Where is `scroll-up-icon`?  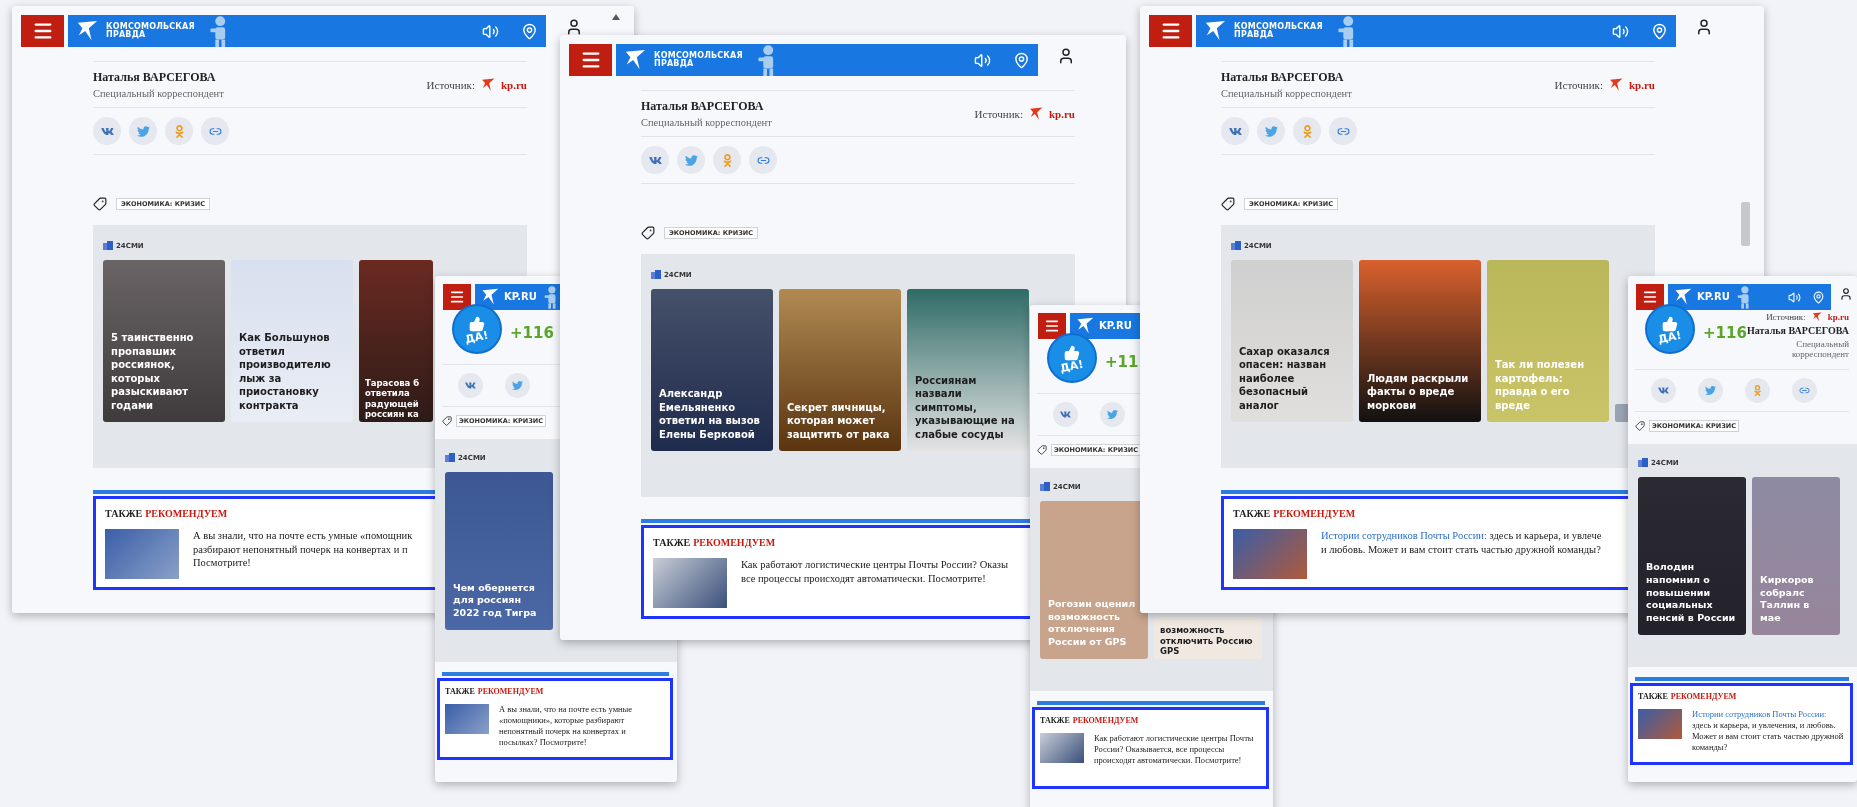 scroll-up-icon is located at coordinates (616, 17).